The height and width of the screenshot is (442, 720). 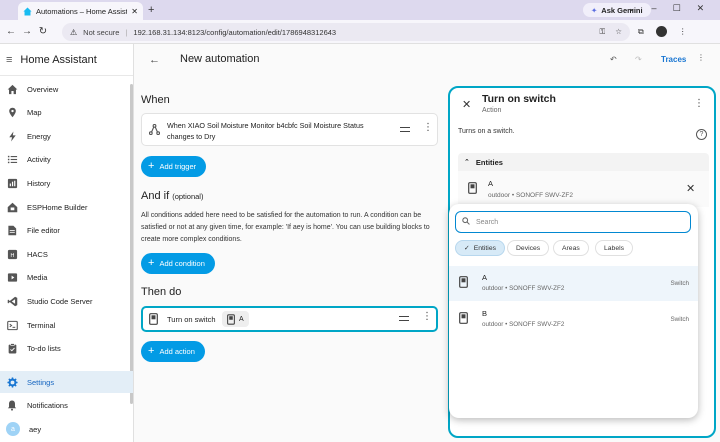 I want to click on bookmark-star-icon: ☆, so click(x=618, y=32).